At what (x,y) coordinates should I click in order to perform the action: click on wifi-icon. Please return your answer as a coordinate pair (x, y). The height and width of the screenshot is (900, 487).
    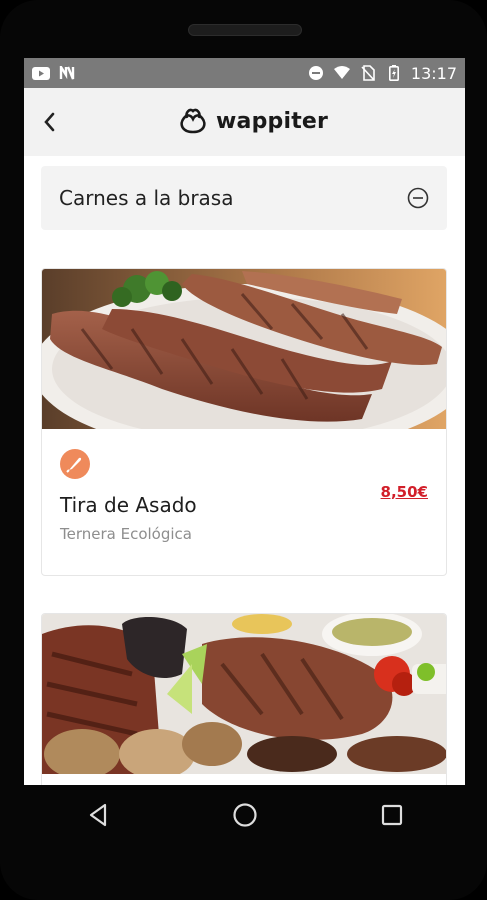
    Looking at the image, I should click on (342, 73).